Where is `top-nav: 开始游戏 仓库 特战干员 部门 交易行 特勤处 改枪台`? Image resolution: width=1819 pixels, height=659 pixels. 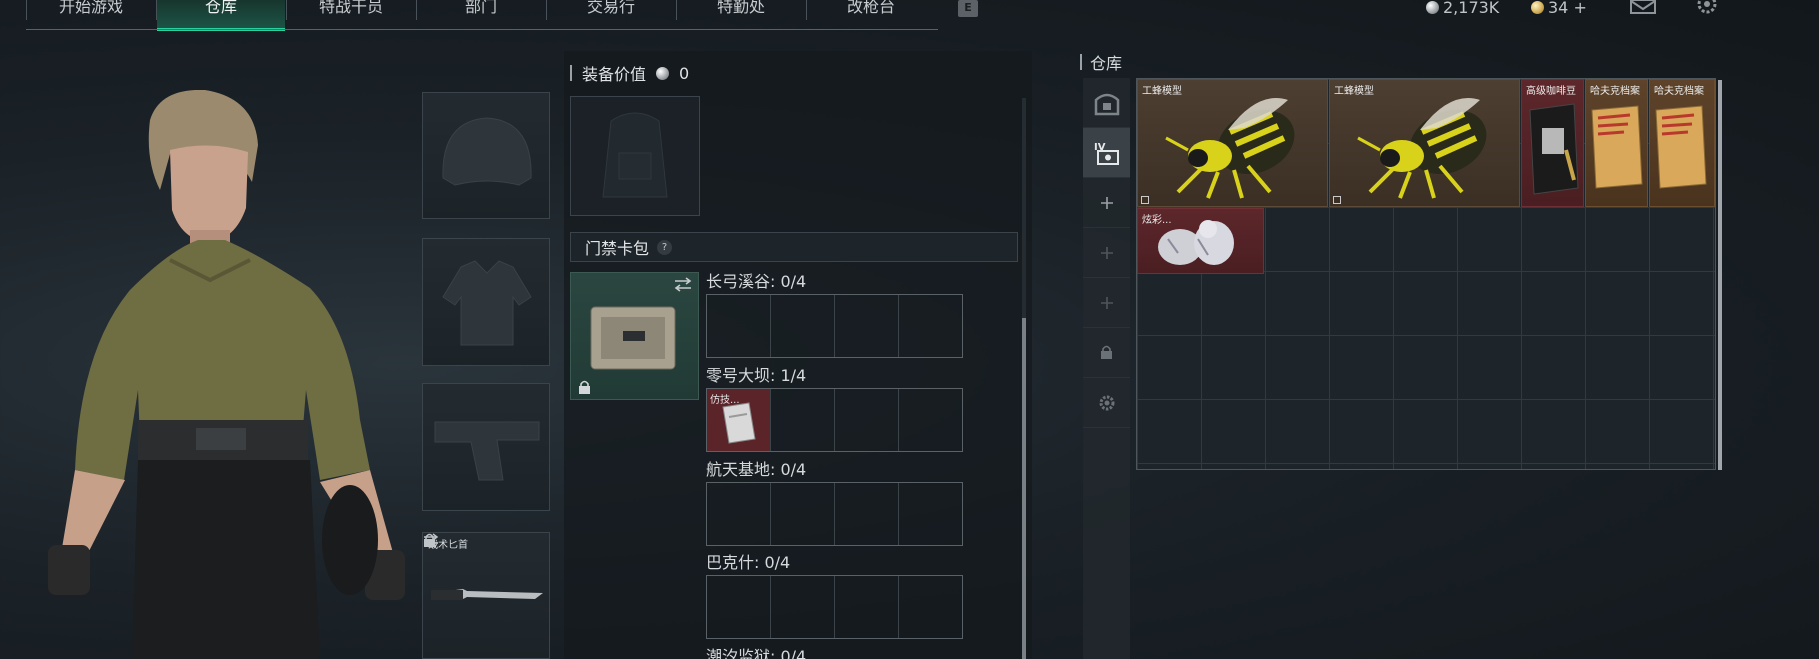 top-nav: 开始游戏 仓库 特战干员 部门 交易行 特勤处 改枪台 is located at coordinates (470, 16).